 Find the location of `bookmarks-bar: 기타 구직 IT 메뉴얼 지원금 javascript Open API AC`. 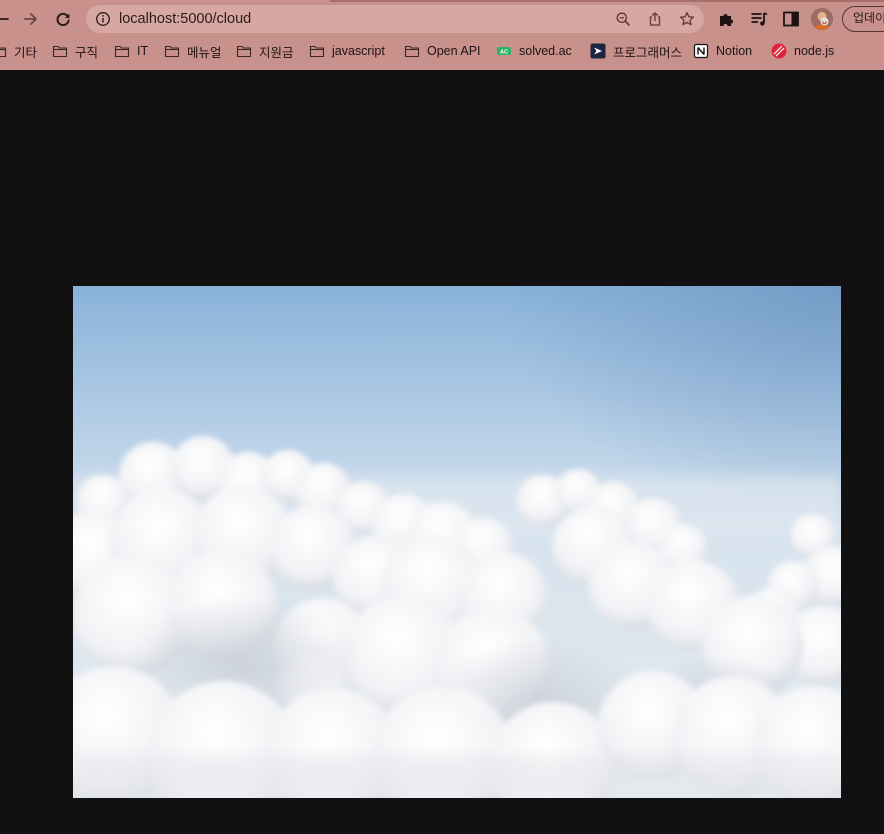

bookmarks-bar: 기타 구직 IT 메뉴얼 지원금 javascript Open API AC is located at coordinates (442, 51).